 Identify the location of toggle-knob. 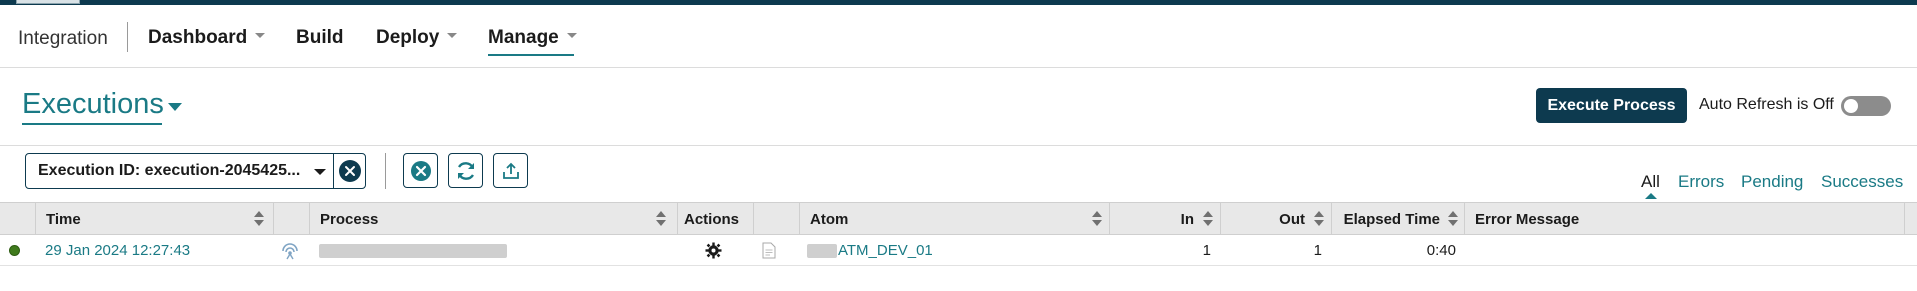
(1851, 106).